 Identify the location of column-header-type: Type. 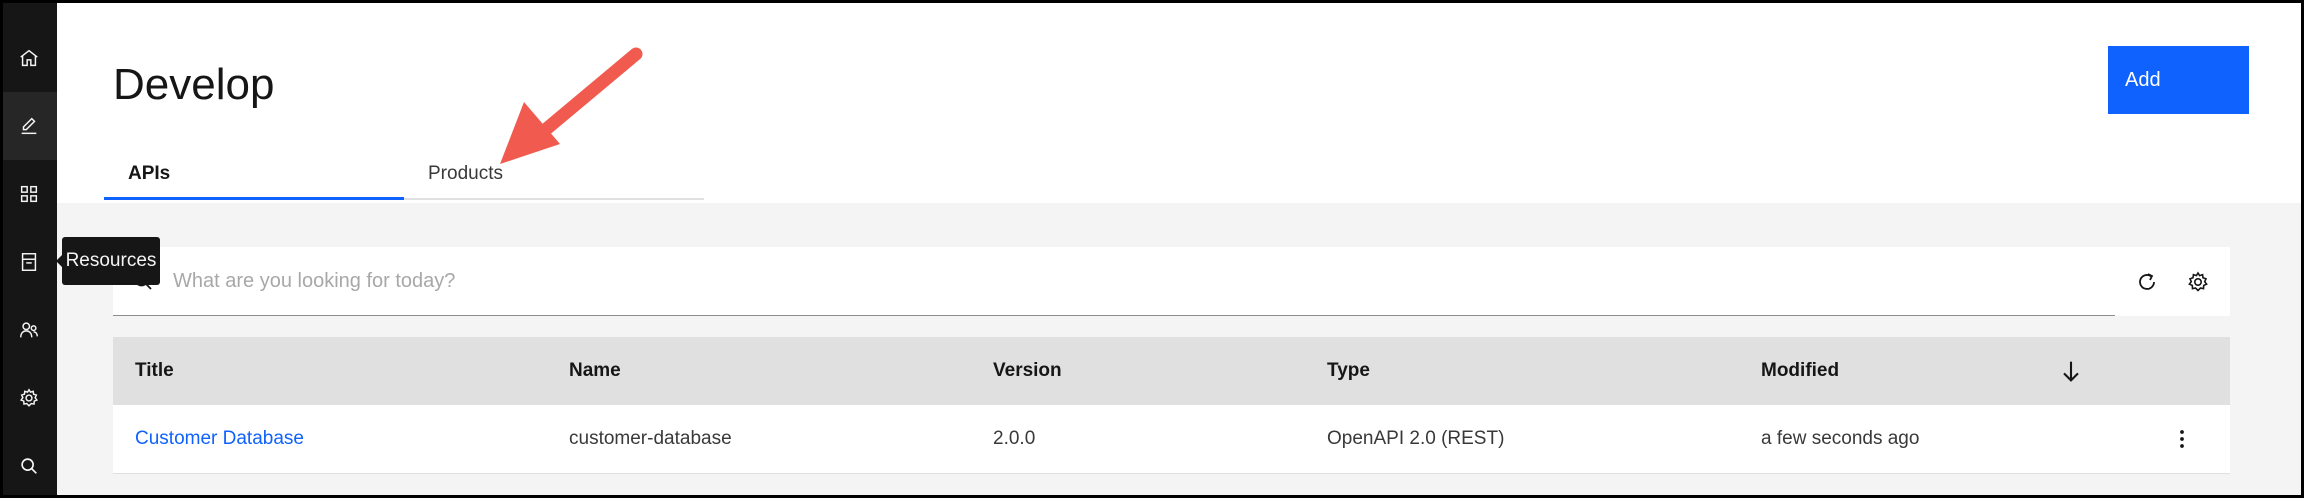
(1348, 371).